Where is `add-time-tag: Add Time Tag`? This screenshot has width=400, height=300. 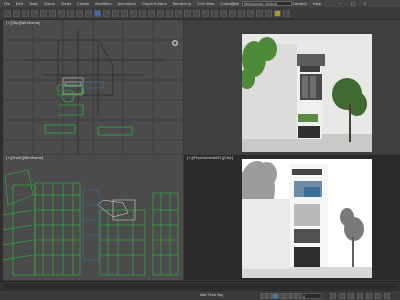 add-time-tag: Add Time Tag is located at coordinates (211, 295).